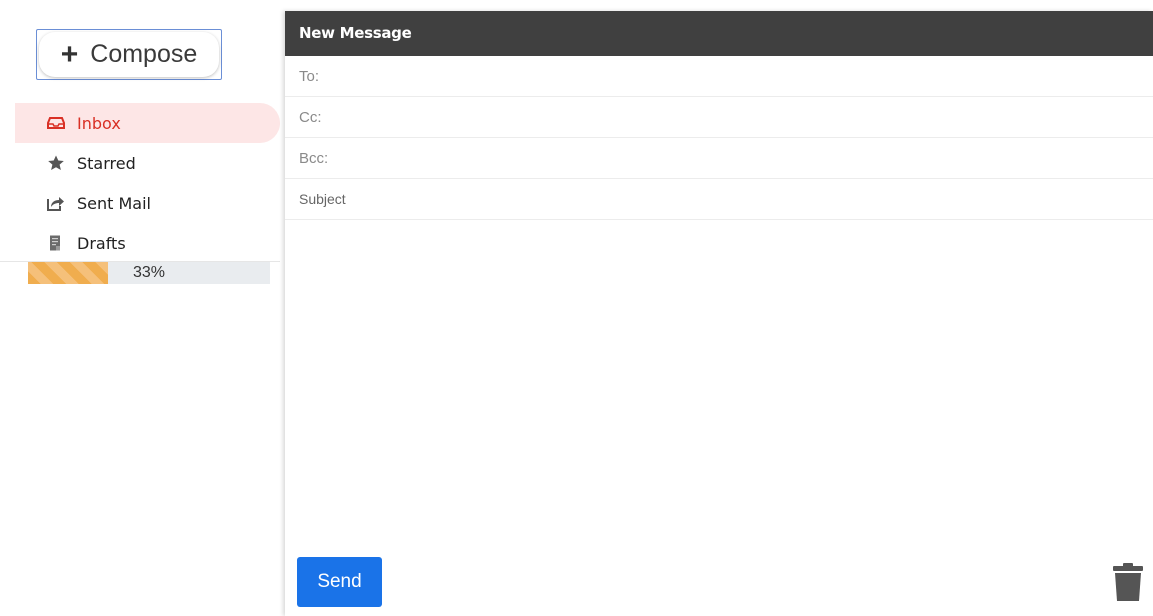 This screenshot has width=1153, height=616. What do you see at coordinates (56, 123) in the screenshot?
I see `inbox-icon` at bounding box center [56, 123].